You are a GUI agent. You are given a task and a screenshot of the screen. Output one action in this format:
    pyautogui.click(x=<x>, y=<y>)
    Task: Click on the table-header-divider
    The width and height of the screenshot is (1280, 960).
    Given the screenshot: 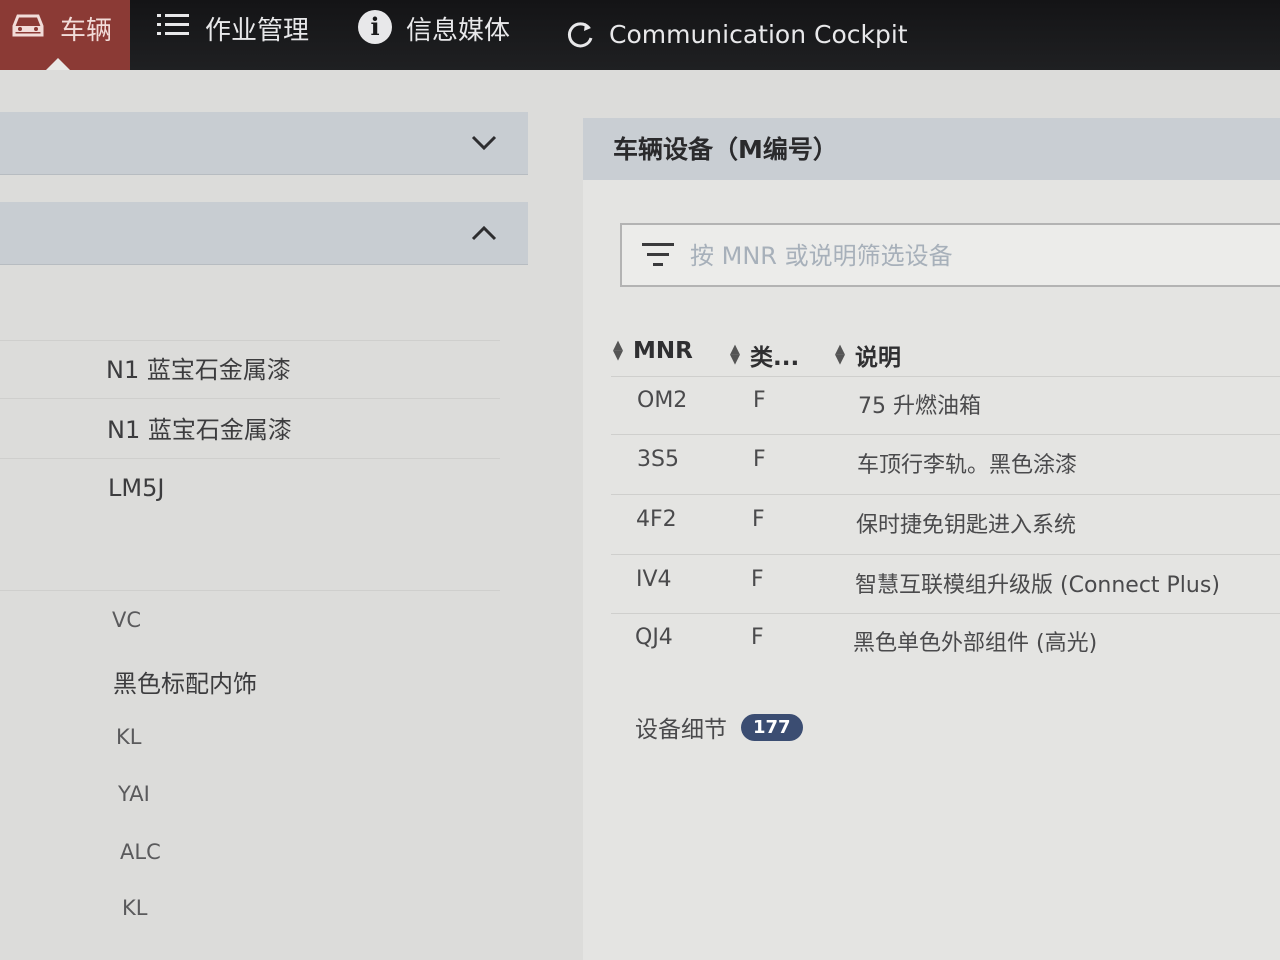 What is the action you would take?
    pyautogui.click(x=945, y=376)
    